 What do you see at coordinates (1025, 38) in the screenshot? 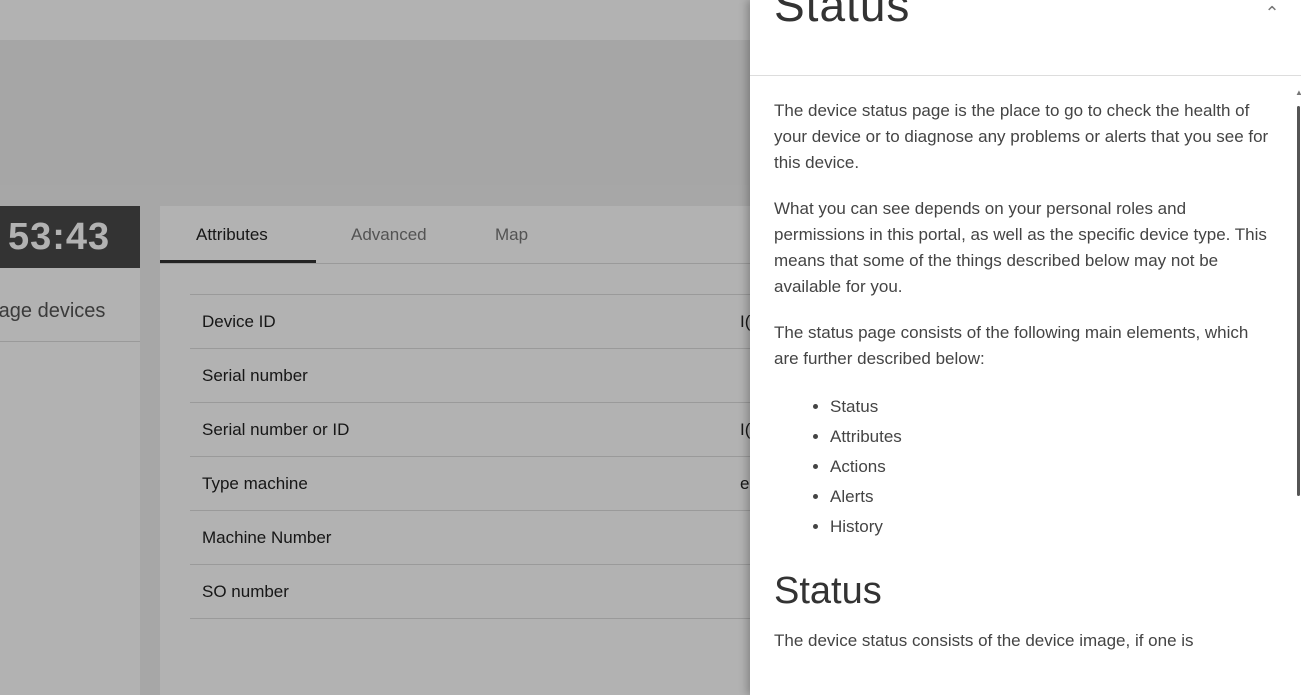
I see `help-panel-header: Status ⌃` at bounding box center [1025, 38].